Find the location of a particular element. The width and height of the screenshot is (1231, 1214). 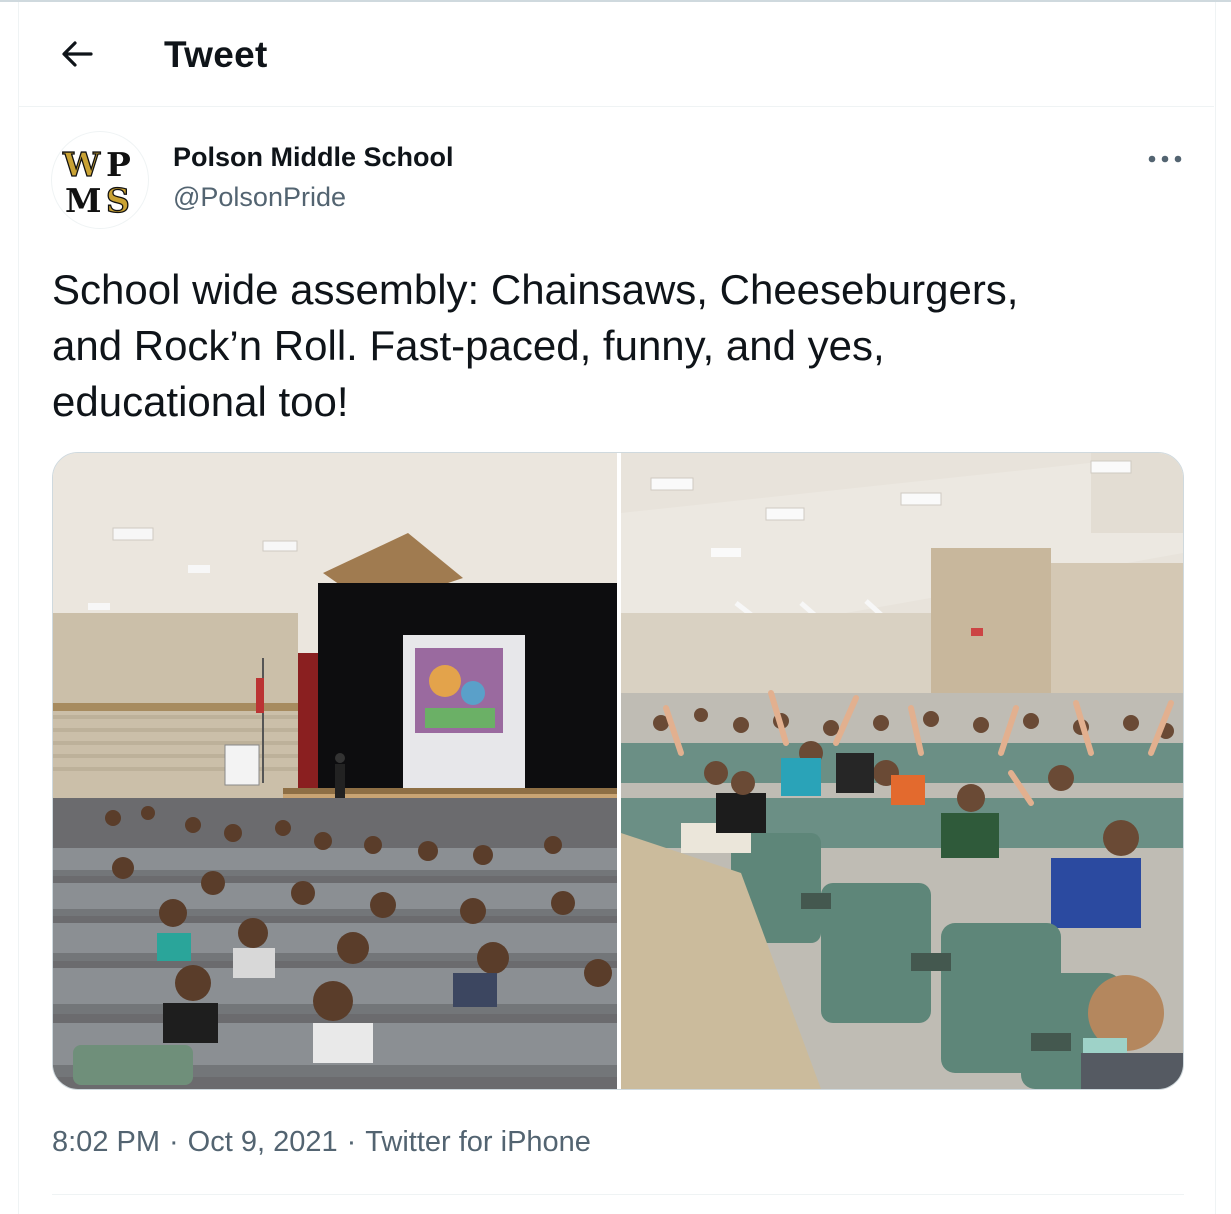

more-options-button is located at coordinates (1165, 159).